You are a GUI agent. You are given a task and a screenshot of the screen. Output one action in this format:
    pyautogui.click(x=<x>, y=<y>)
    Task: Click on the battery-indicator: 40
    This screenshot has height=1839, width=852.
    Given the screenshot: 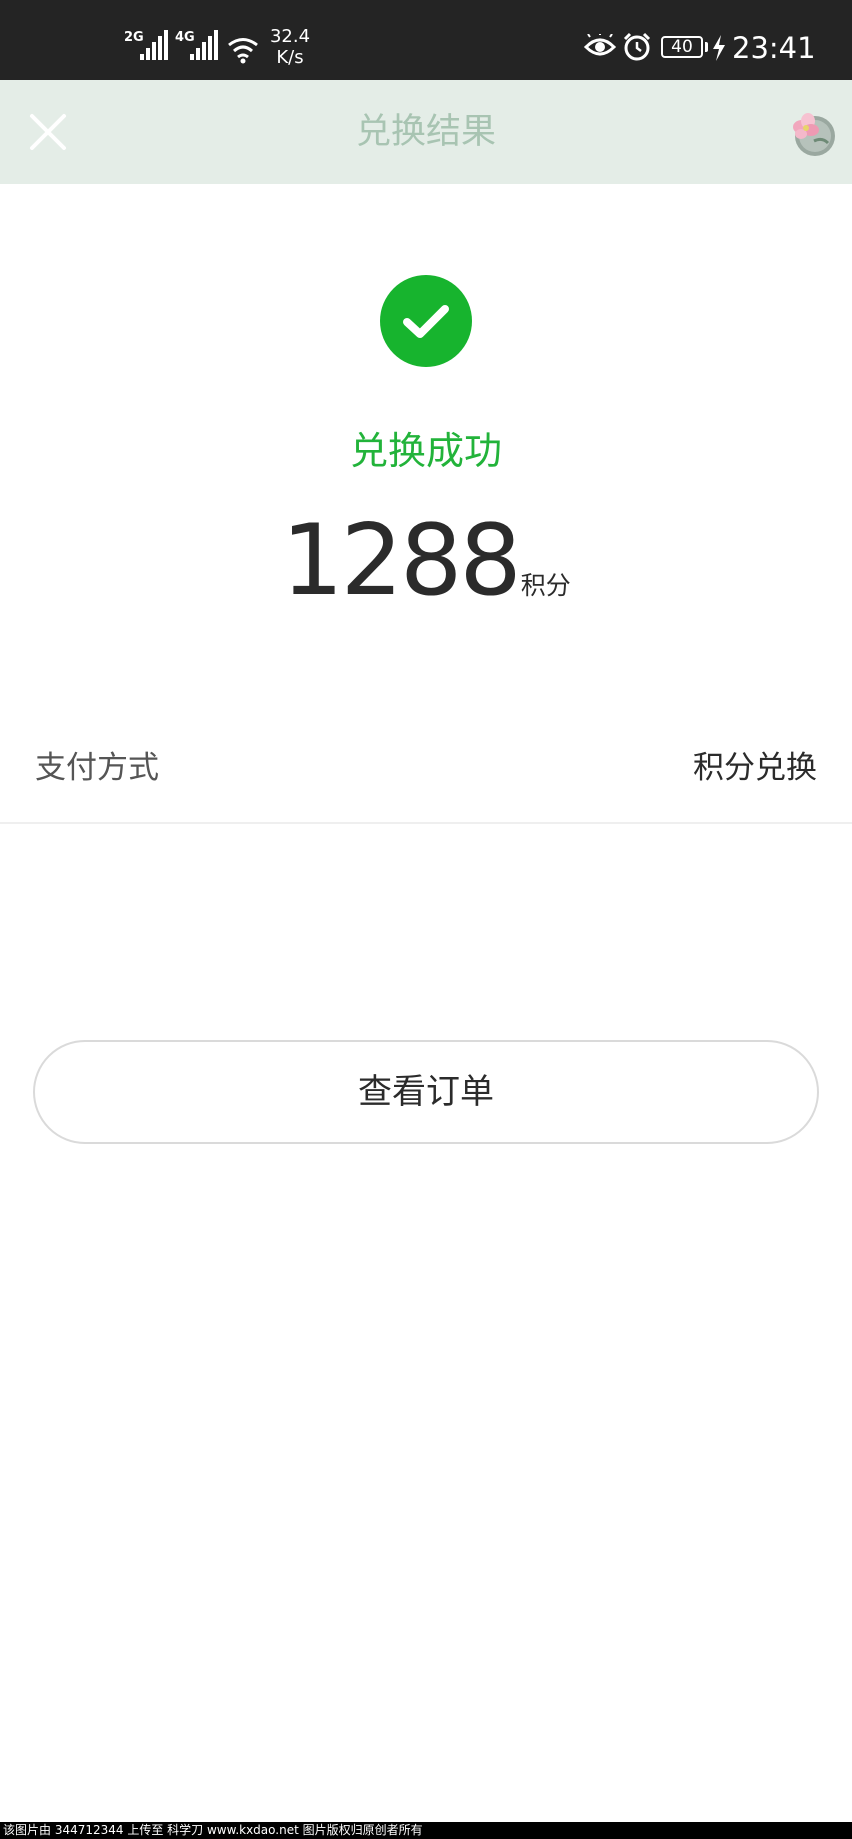 What is the action you would take?
    pyautogui.click(x=682, y=47)
    